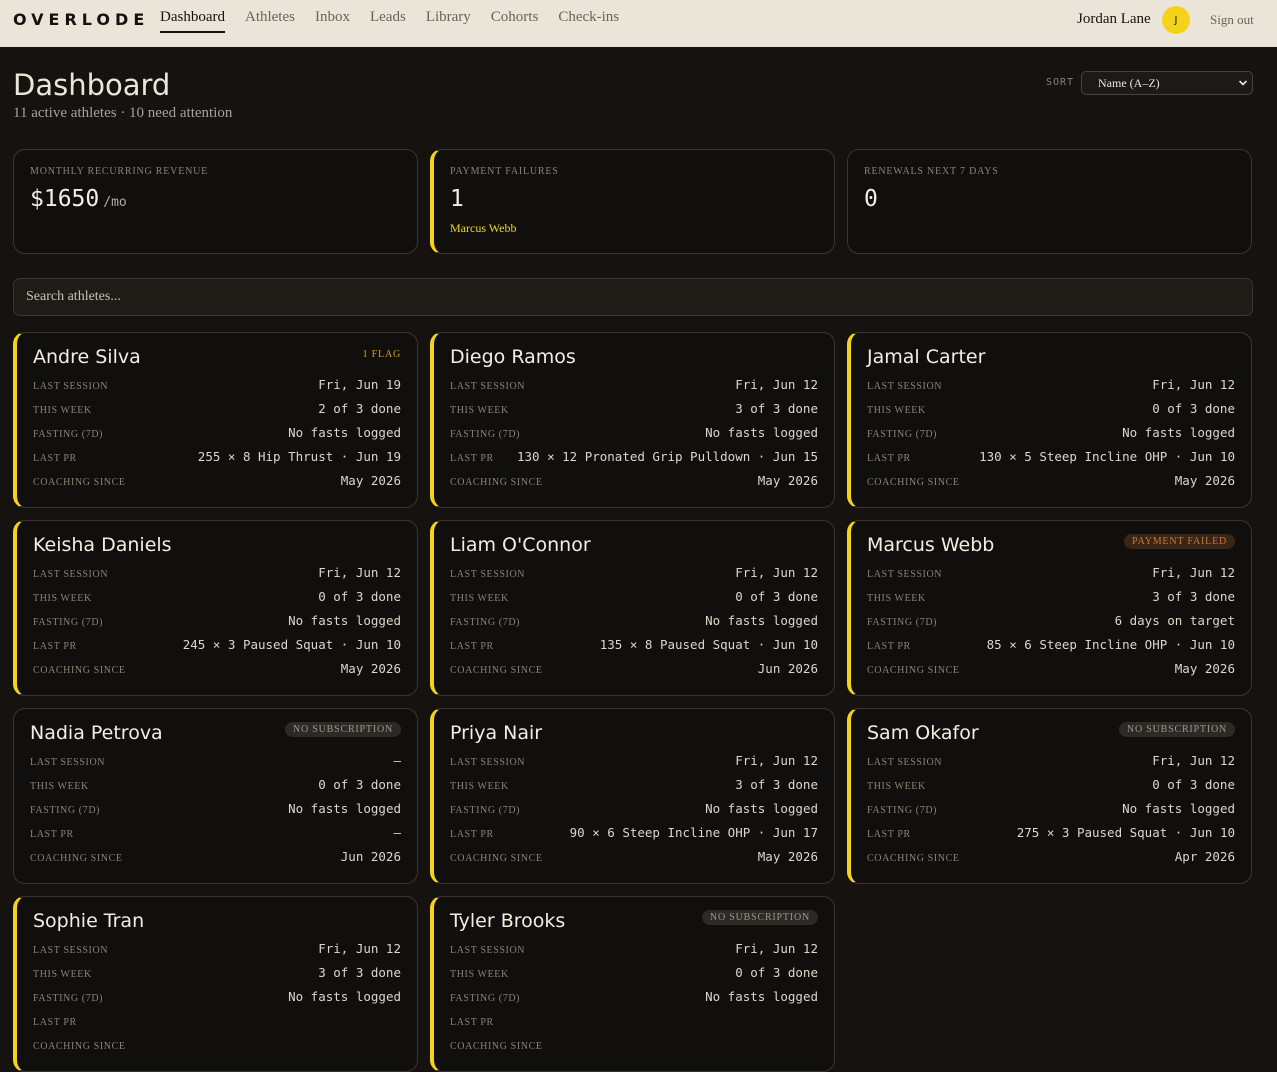 The height and width of the screenshot is (1072, 1277). I want to click on nav-inbox: Inbox, so click(332, 16).